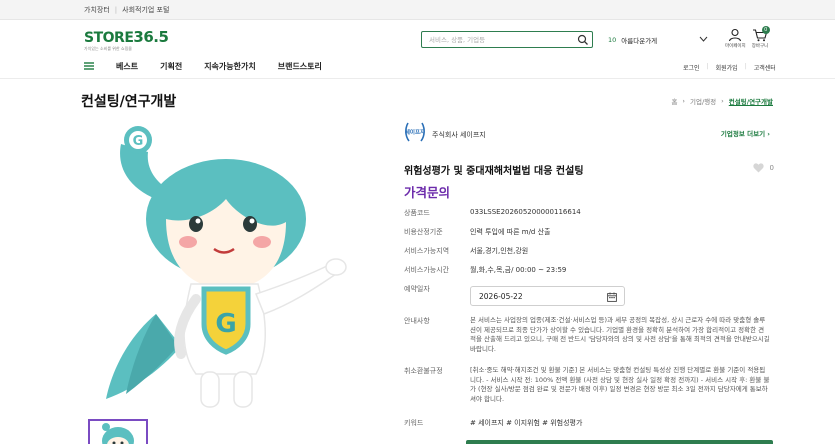  Describe the element at coordinates (619, 442) in the screenshot. I see `inquiry-button` at that location.